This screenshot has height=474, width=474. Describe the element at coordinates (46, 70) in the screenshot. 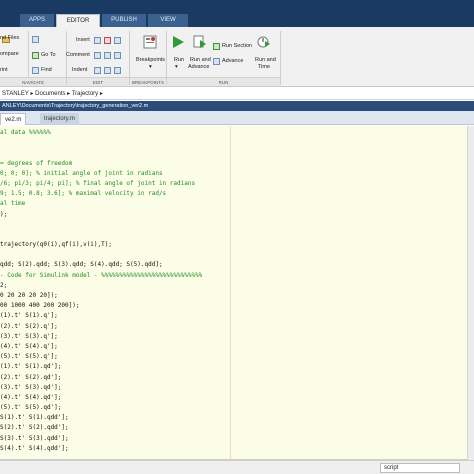

I see `find-button: Find` at that location.